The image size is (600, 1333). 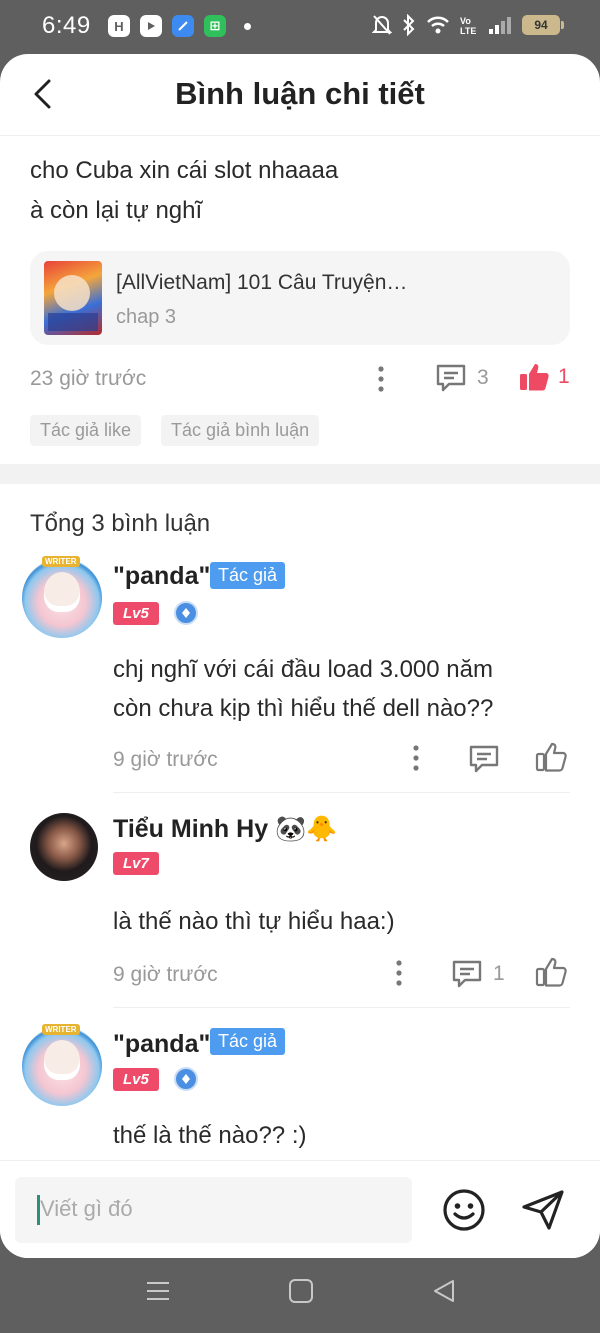 What do you see at coordinates (500, 25) in the screenshot?
I see `signal-icon` at bounding box center [500, 25].